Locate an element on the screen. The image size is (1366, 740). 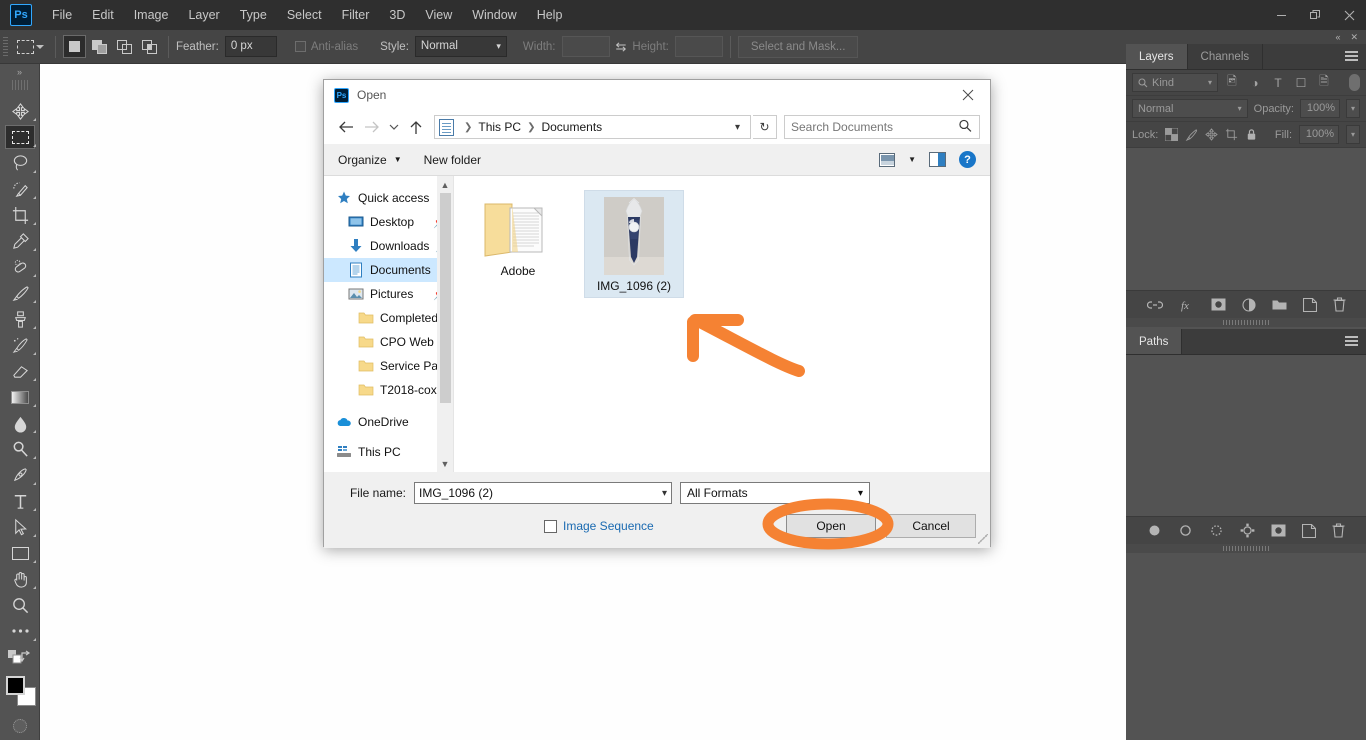
nav-item-onedrive: OneDrive is located at coordinates (388, 422).